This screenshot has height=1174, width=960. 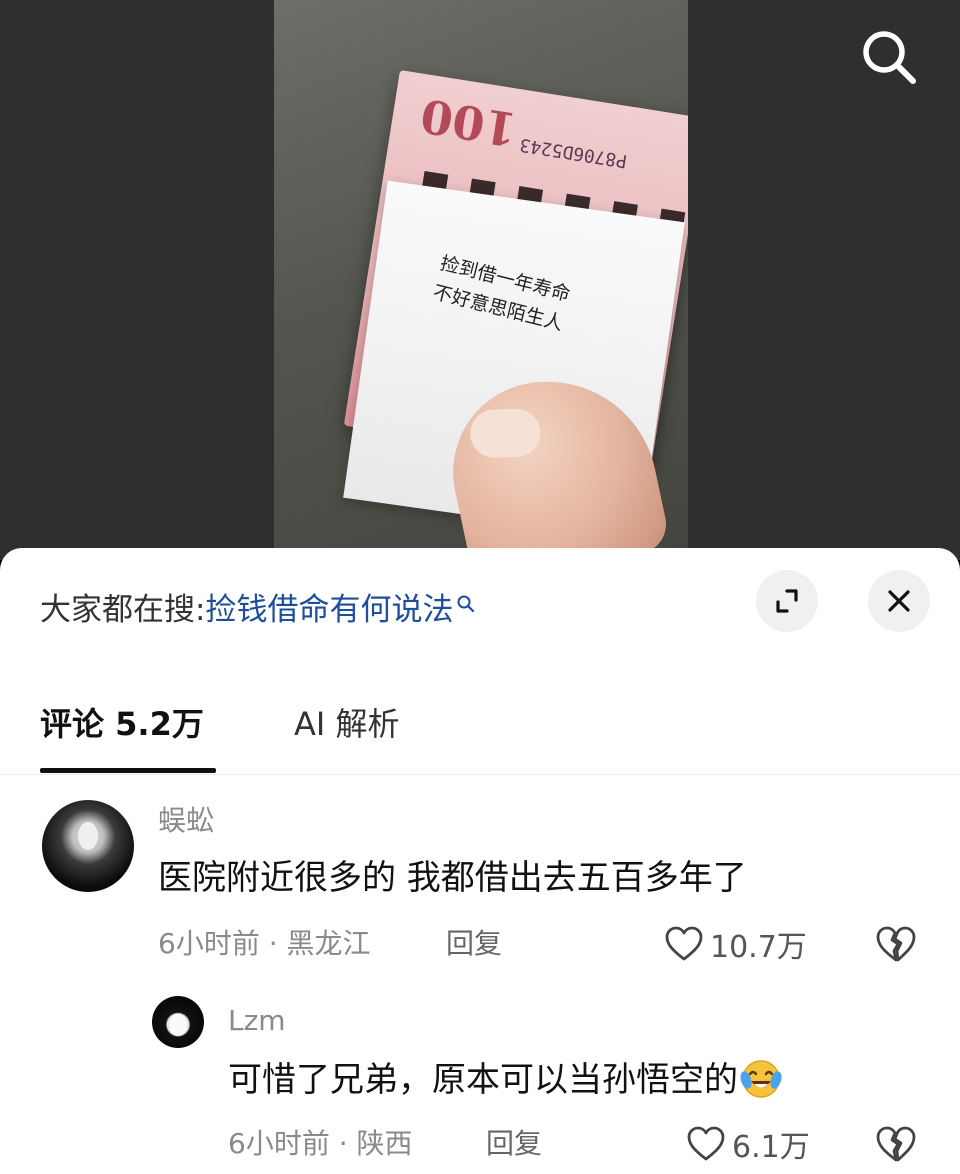 What do you see at coordinates (761, 1078) in the screenshot?
I see `crying-laughing-emoji-icon` at bounding box center [761, 1078].